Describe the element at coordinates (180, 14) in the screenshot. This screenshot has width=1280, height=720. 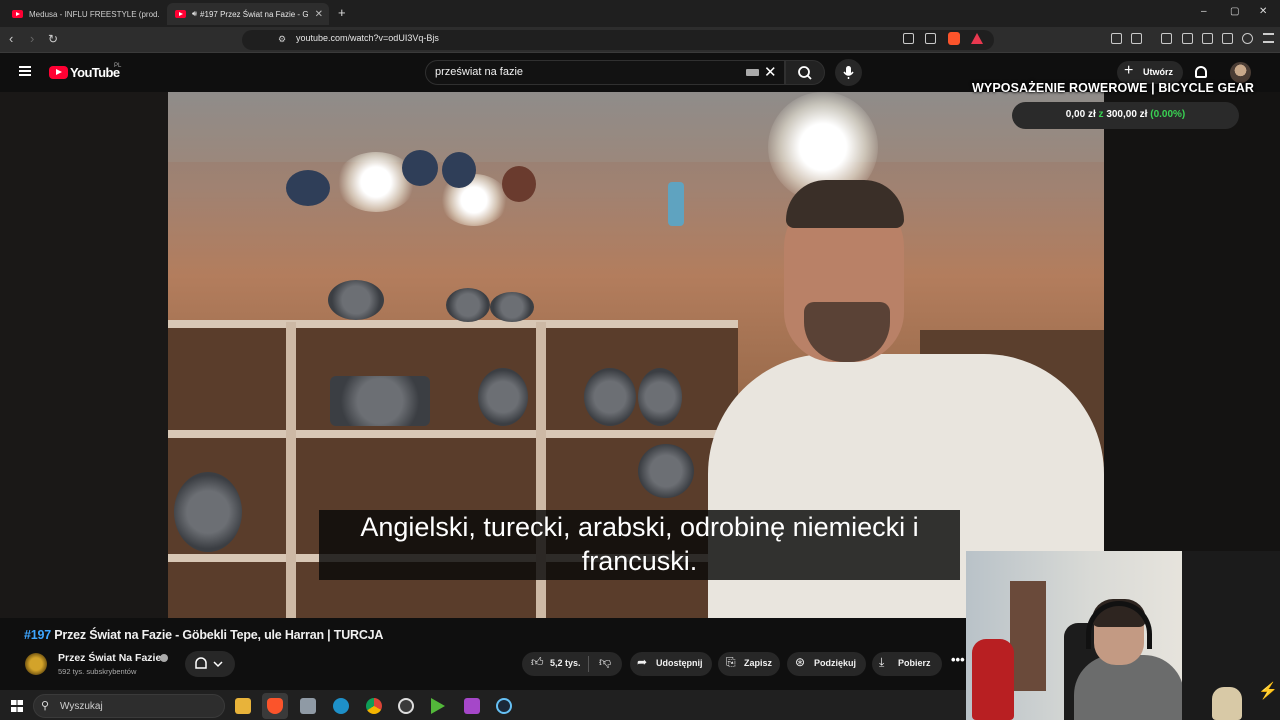
I see `youtube-favicon-icon` at that location.